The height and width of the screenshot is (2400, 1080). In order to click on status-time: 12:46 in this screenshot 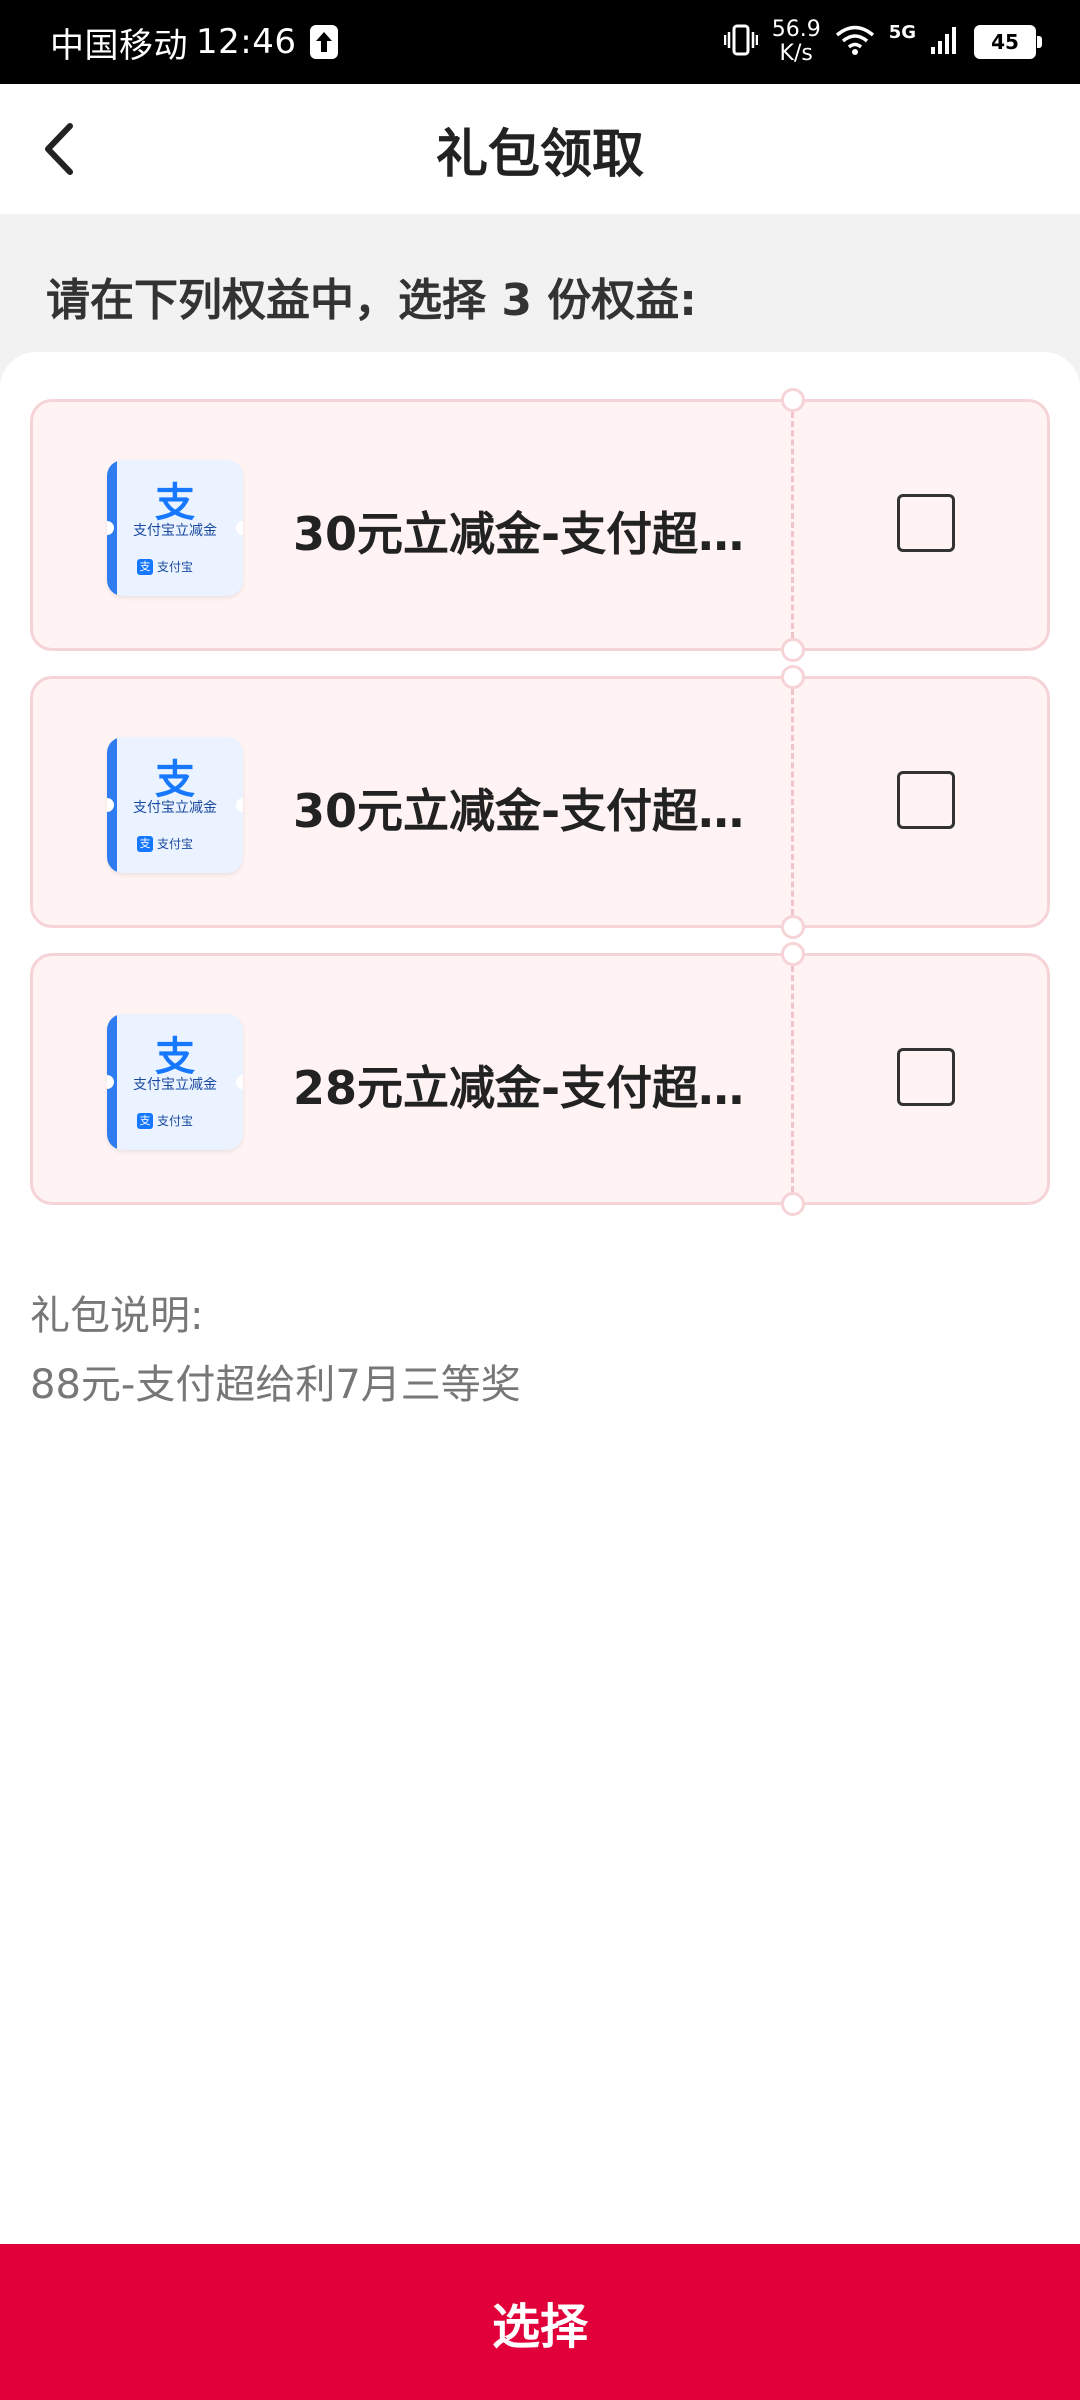, I will do `click(246, 42)`.